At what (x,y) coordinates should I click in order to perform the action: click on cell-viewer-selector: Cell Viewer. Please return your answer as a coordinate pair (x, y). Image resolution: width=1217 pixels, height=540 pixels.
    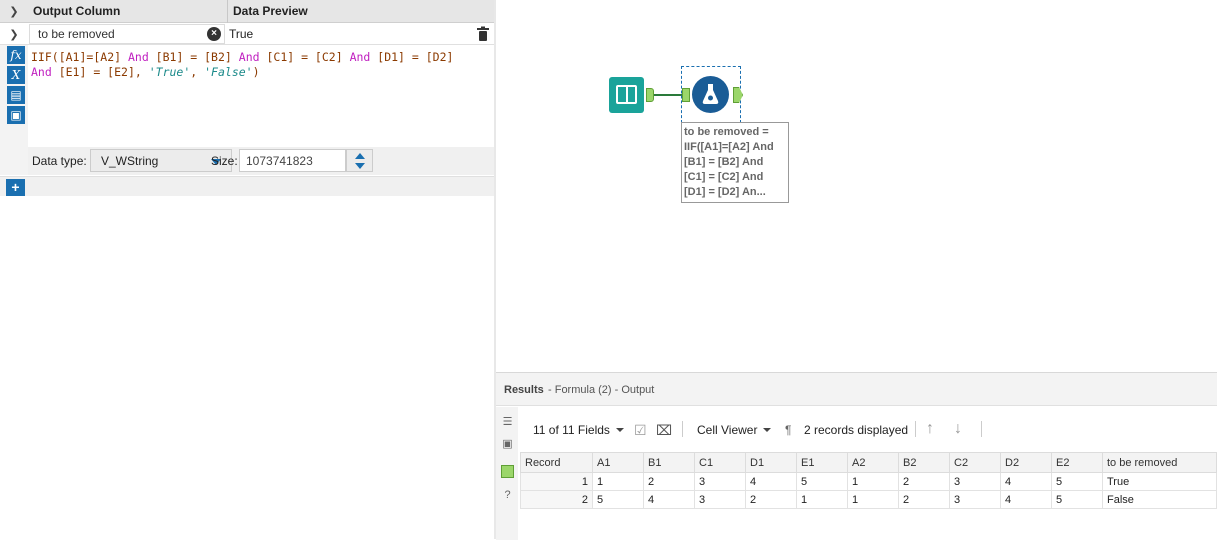
    Looking at the image, I should click on (734, 430).